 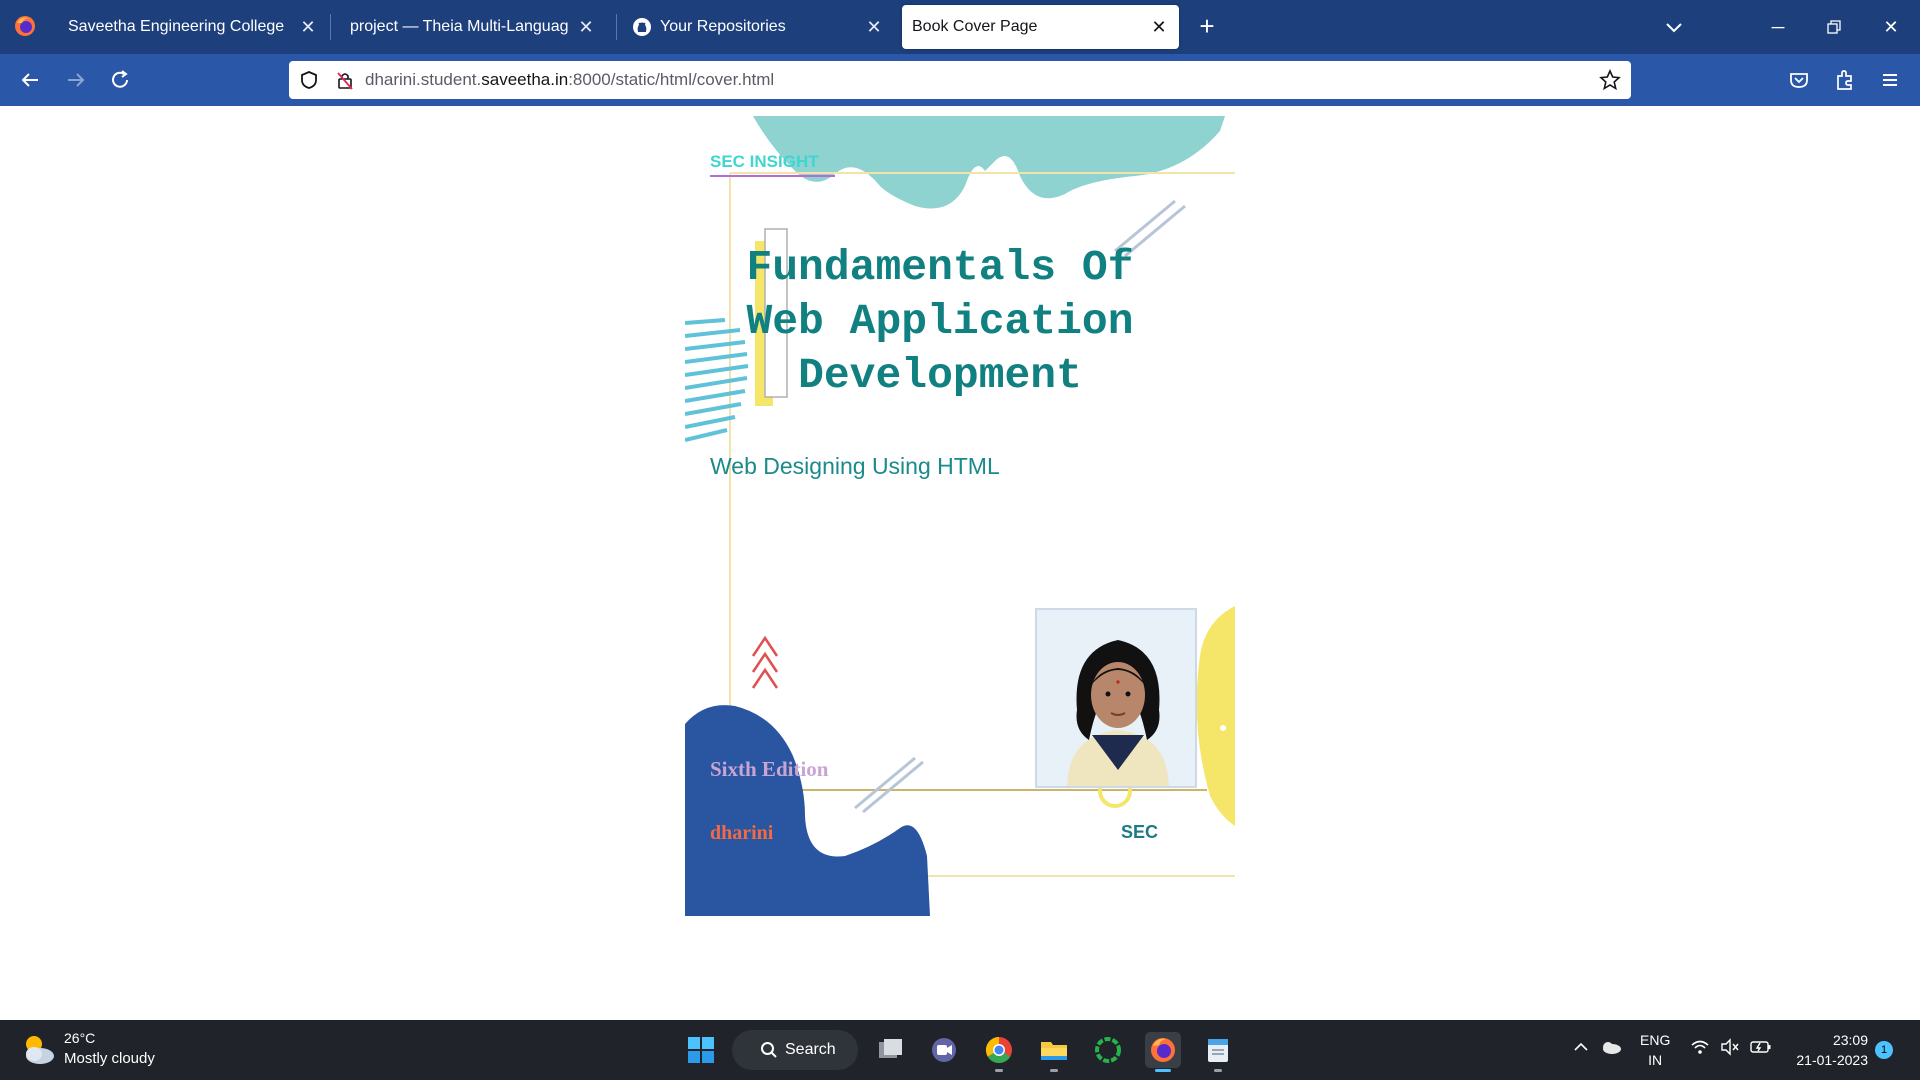 What do you see at coordinates (940, 375) in the screenshot?
I see `title-line: Development` at bounding box center [940, 375].